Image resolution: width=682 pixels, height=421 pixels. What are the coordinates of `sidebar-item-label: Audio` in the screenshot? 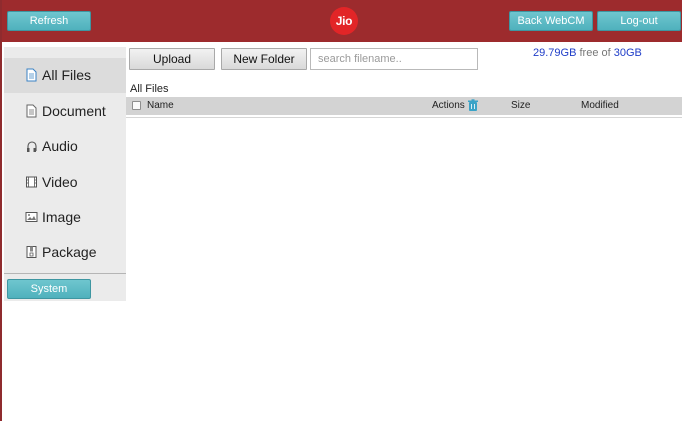 It's located at (60, 146).